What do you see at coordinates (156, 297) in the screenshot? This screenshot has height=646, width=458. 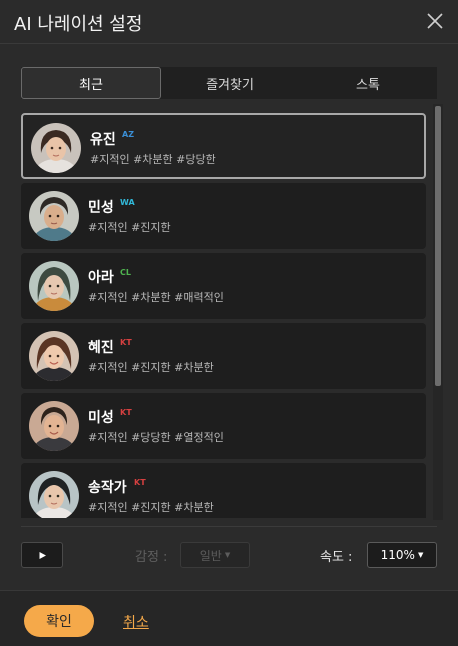 I see `voice-tags: #지적인 #차분한 #매력적인` at bounding box center [156, 297].